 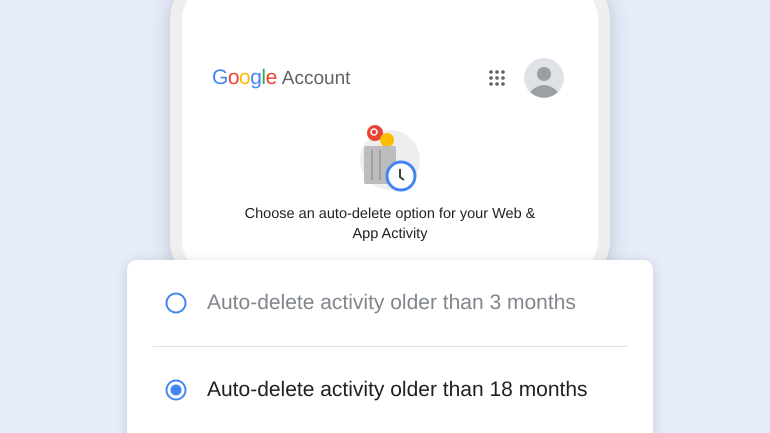 What do you see at coordinates (390, 158) in the screenshot?
I see `trash-clock-drawing` at bounding box center [390, 158].